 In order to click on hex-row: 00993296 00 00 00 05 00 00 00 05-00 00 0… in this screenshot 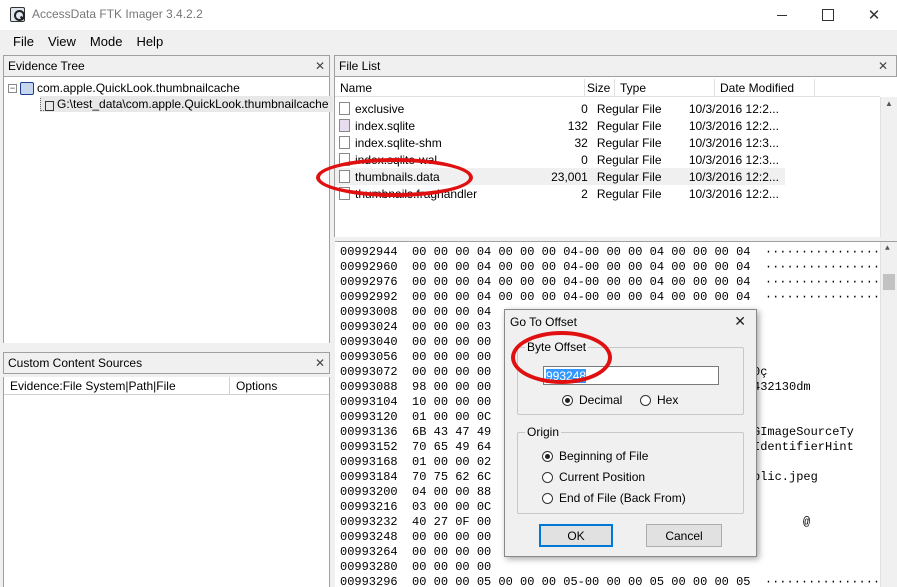, I will do `click(610, 581)`.